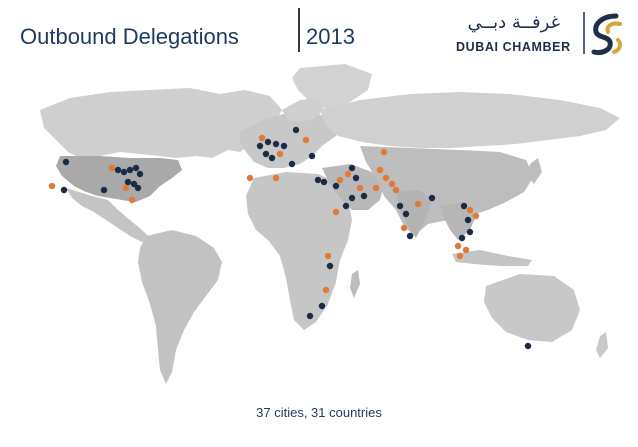 The image size is (638, 447). I want to click on year-label: 2013, so click(330, 36).